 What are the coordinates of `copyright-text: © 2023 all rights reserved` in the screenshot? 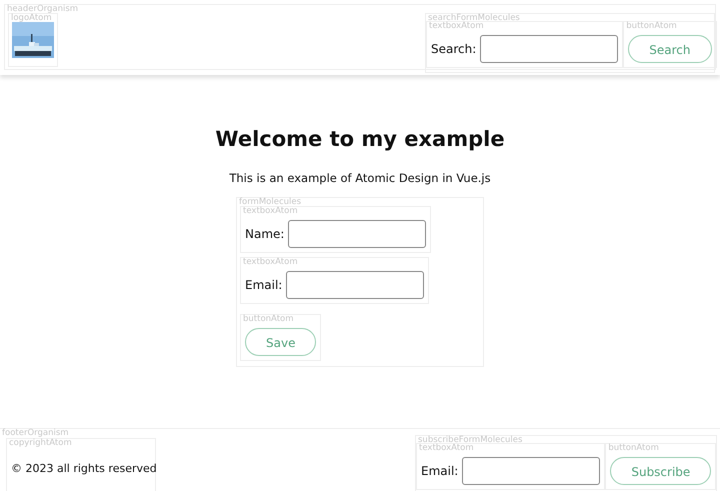 It's located at (84, 468).